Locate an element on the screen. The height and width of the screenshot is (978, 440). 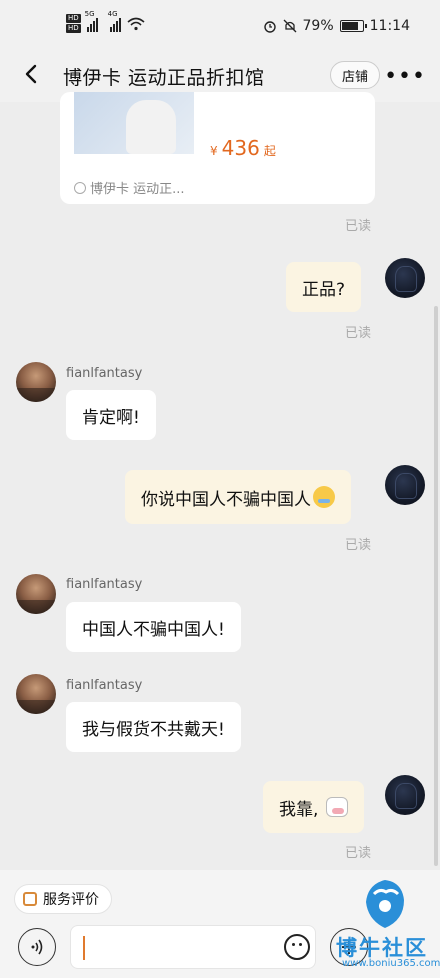
hd-badges: HD HD is located at coordinates (73, 23).